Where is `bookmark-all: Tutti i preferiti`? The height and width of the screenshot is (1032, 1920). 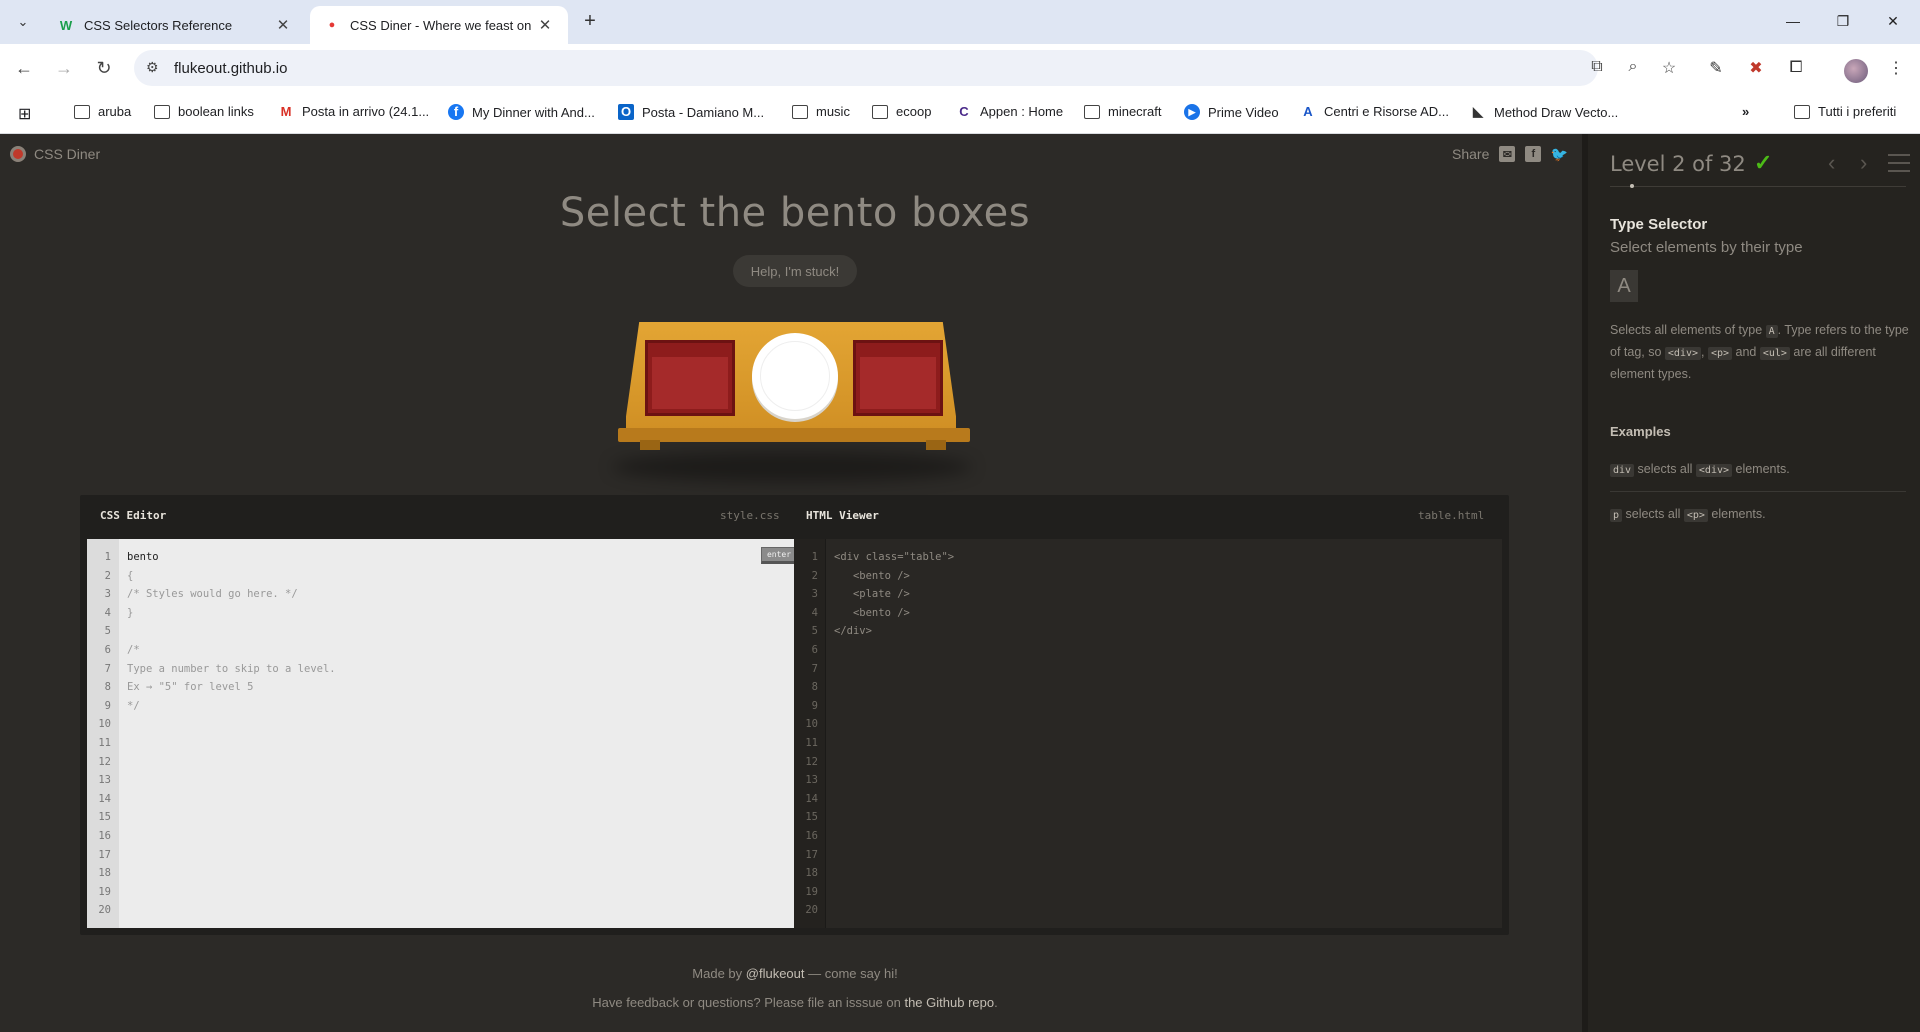 bookmark-all: Tutti i preferiti is located at coordinates (1845, 111).